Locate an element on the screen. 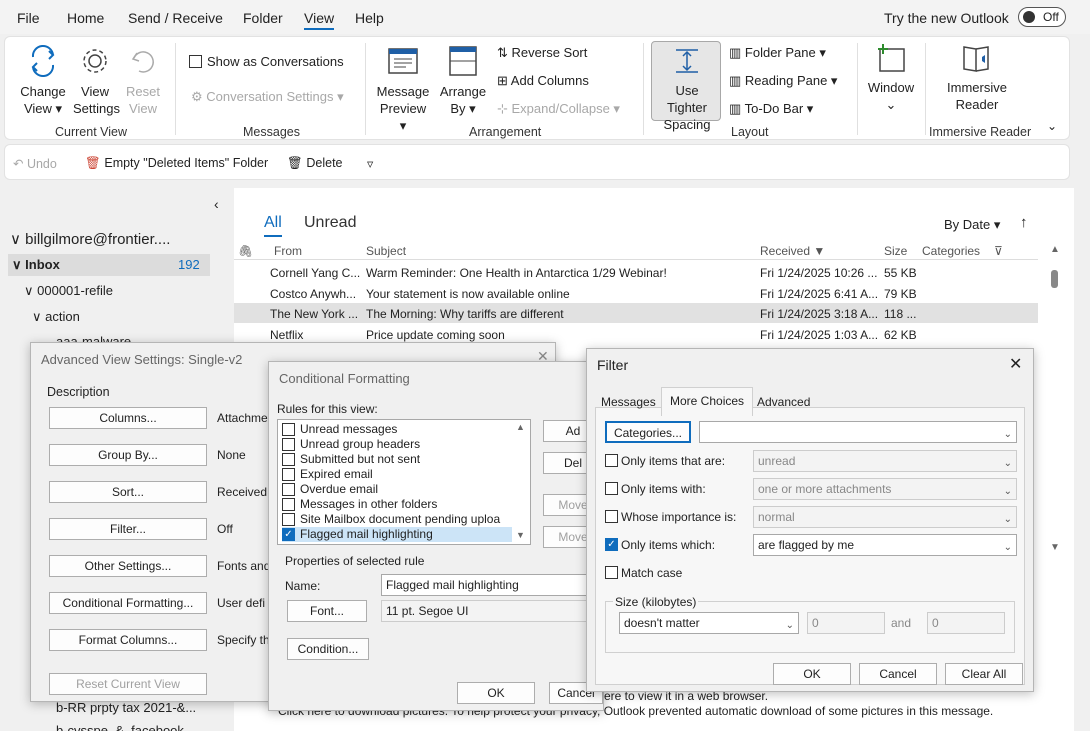  immersive-reader-button: Immersive Reader is located at coordinates (977, 77).